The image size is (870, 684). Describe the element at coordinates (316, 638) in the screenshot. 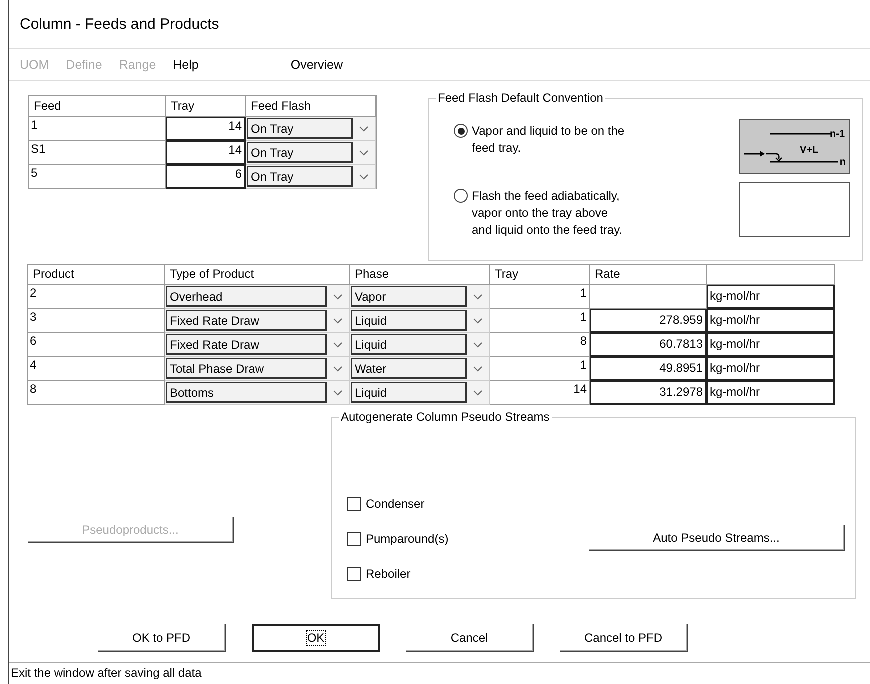

I see `dialog-button: OK` at that location.